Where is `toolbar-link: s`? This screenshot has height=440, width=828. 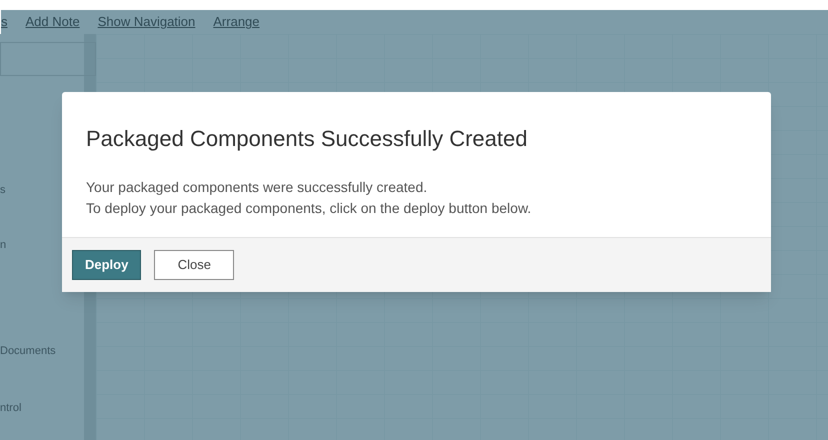 toolbar-link: s is located at coordinates (4, 22).